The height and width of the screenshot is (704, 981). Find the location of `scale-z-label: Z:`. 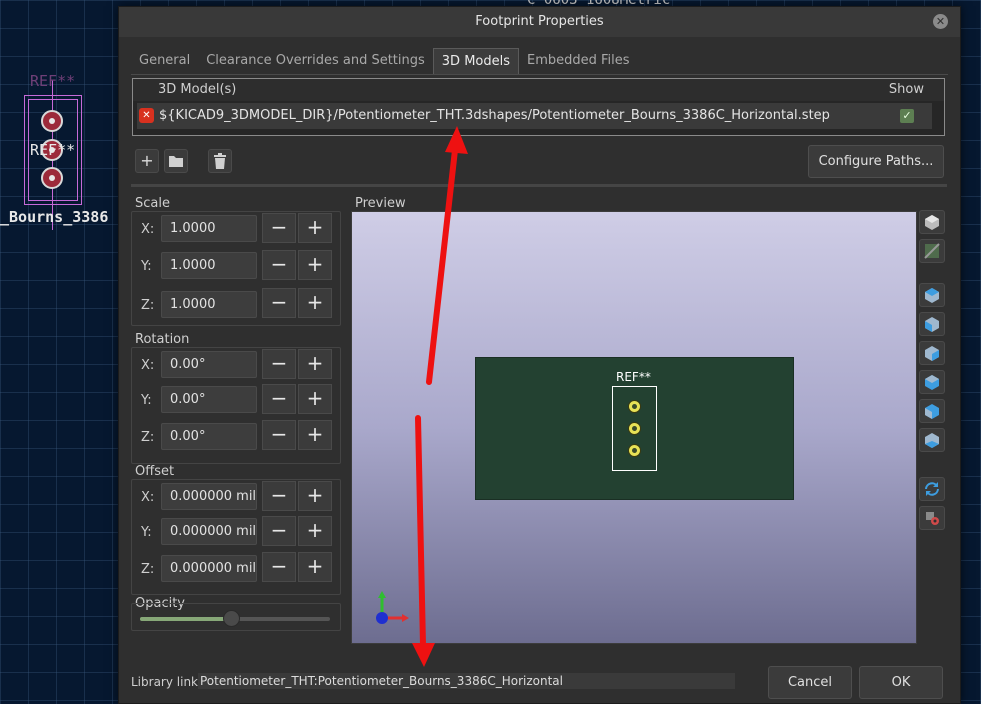

scale-z-label: Z: is located at coordinates (148, 305).